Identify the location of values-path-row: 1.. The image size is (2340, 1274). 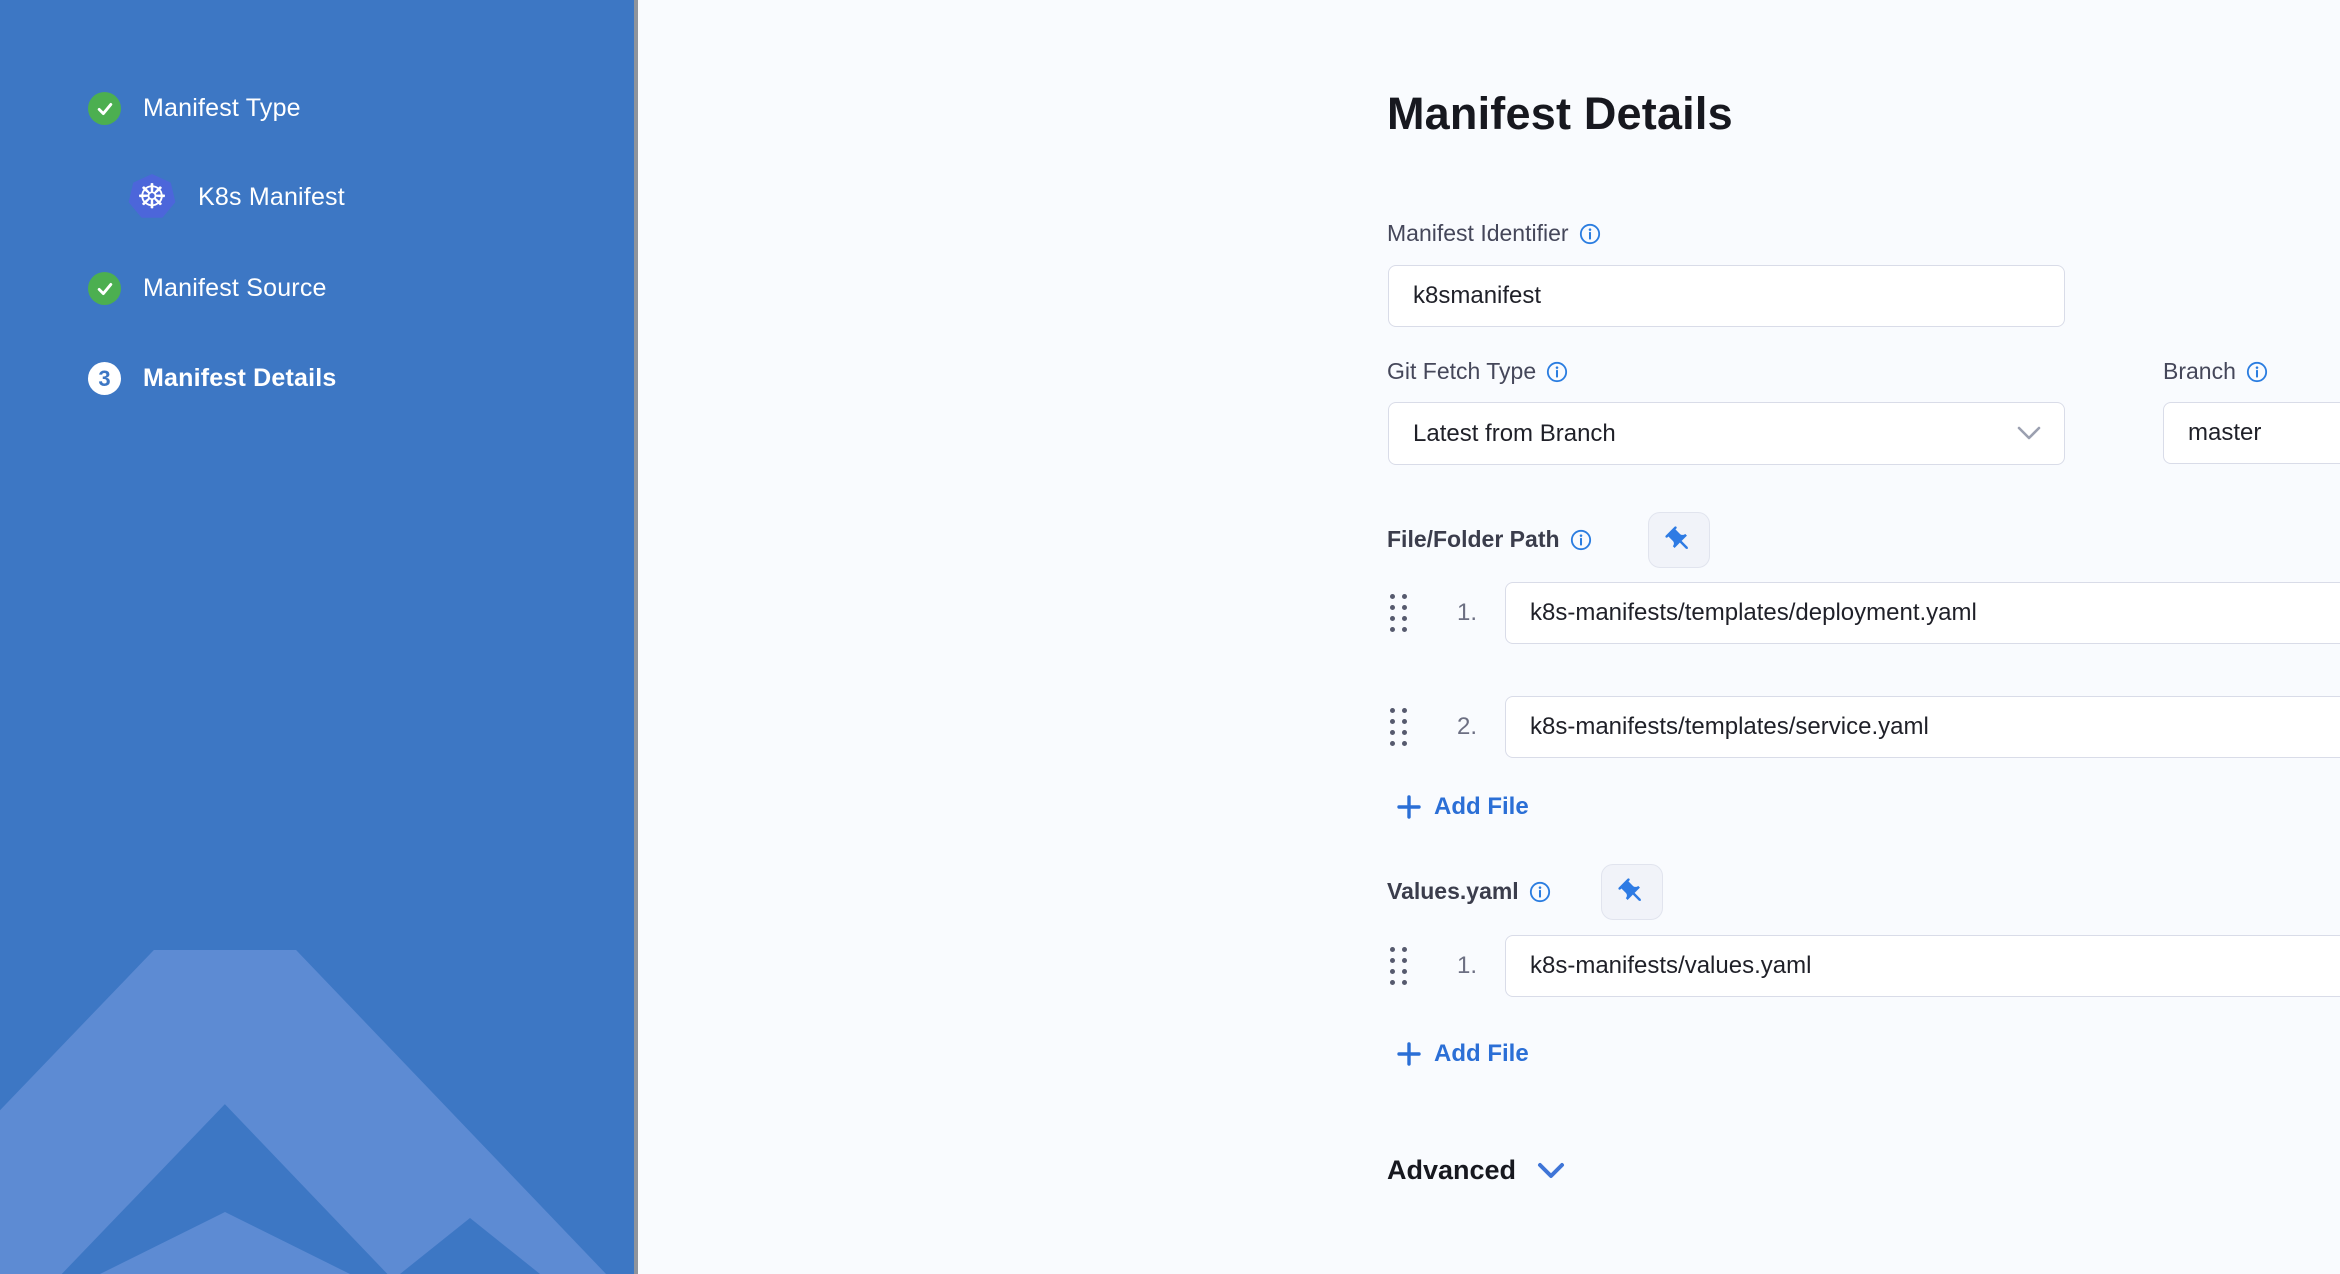
(1865, 966).